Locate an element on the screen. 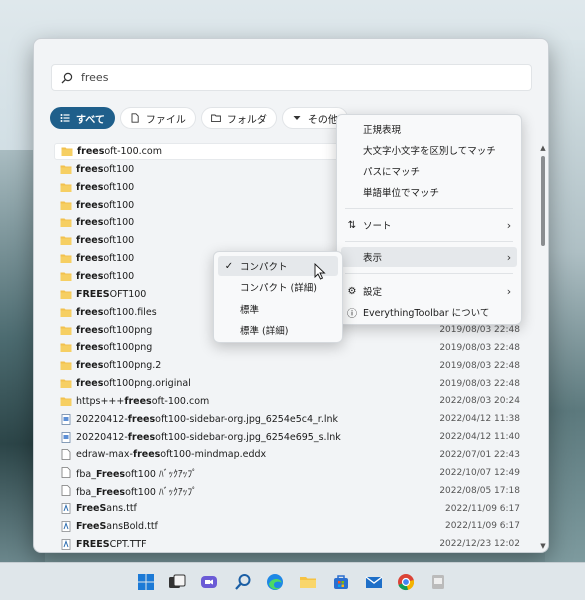 This screenshot has height=600, width=585. menu-item-sort-label: ソート is located at coordinates (377, 226).